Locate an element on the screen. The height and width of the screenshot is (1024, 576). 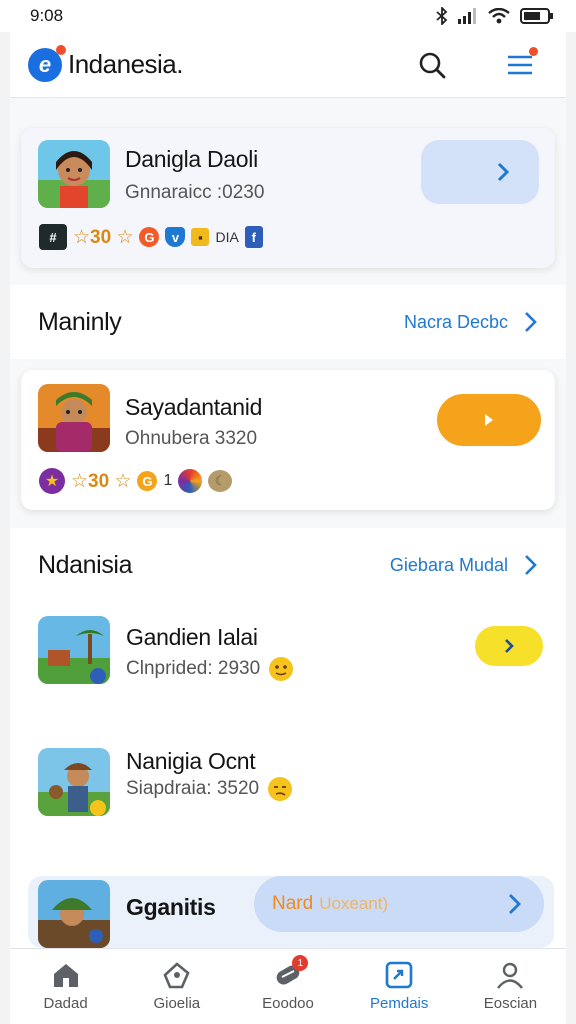
moon-icon: ☾ is located at coordinates (220, 481).